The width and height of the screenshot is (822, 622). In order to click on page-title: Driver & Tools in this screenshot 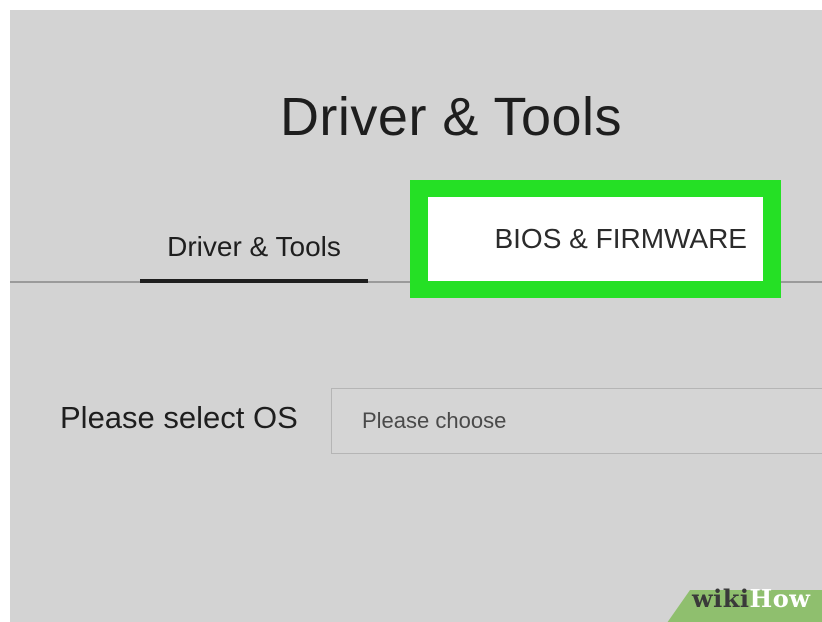, I will do `click(451, 117)`.